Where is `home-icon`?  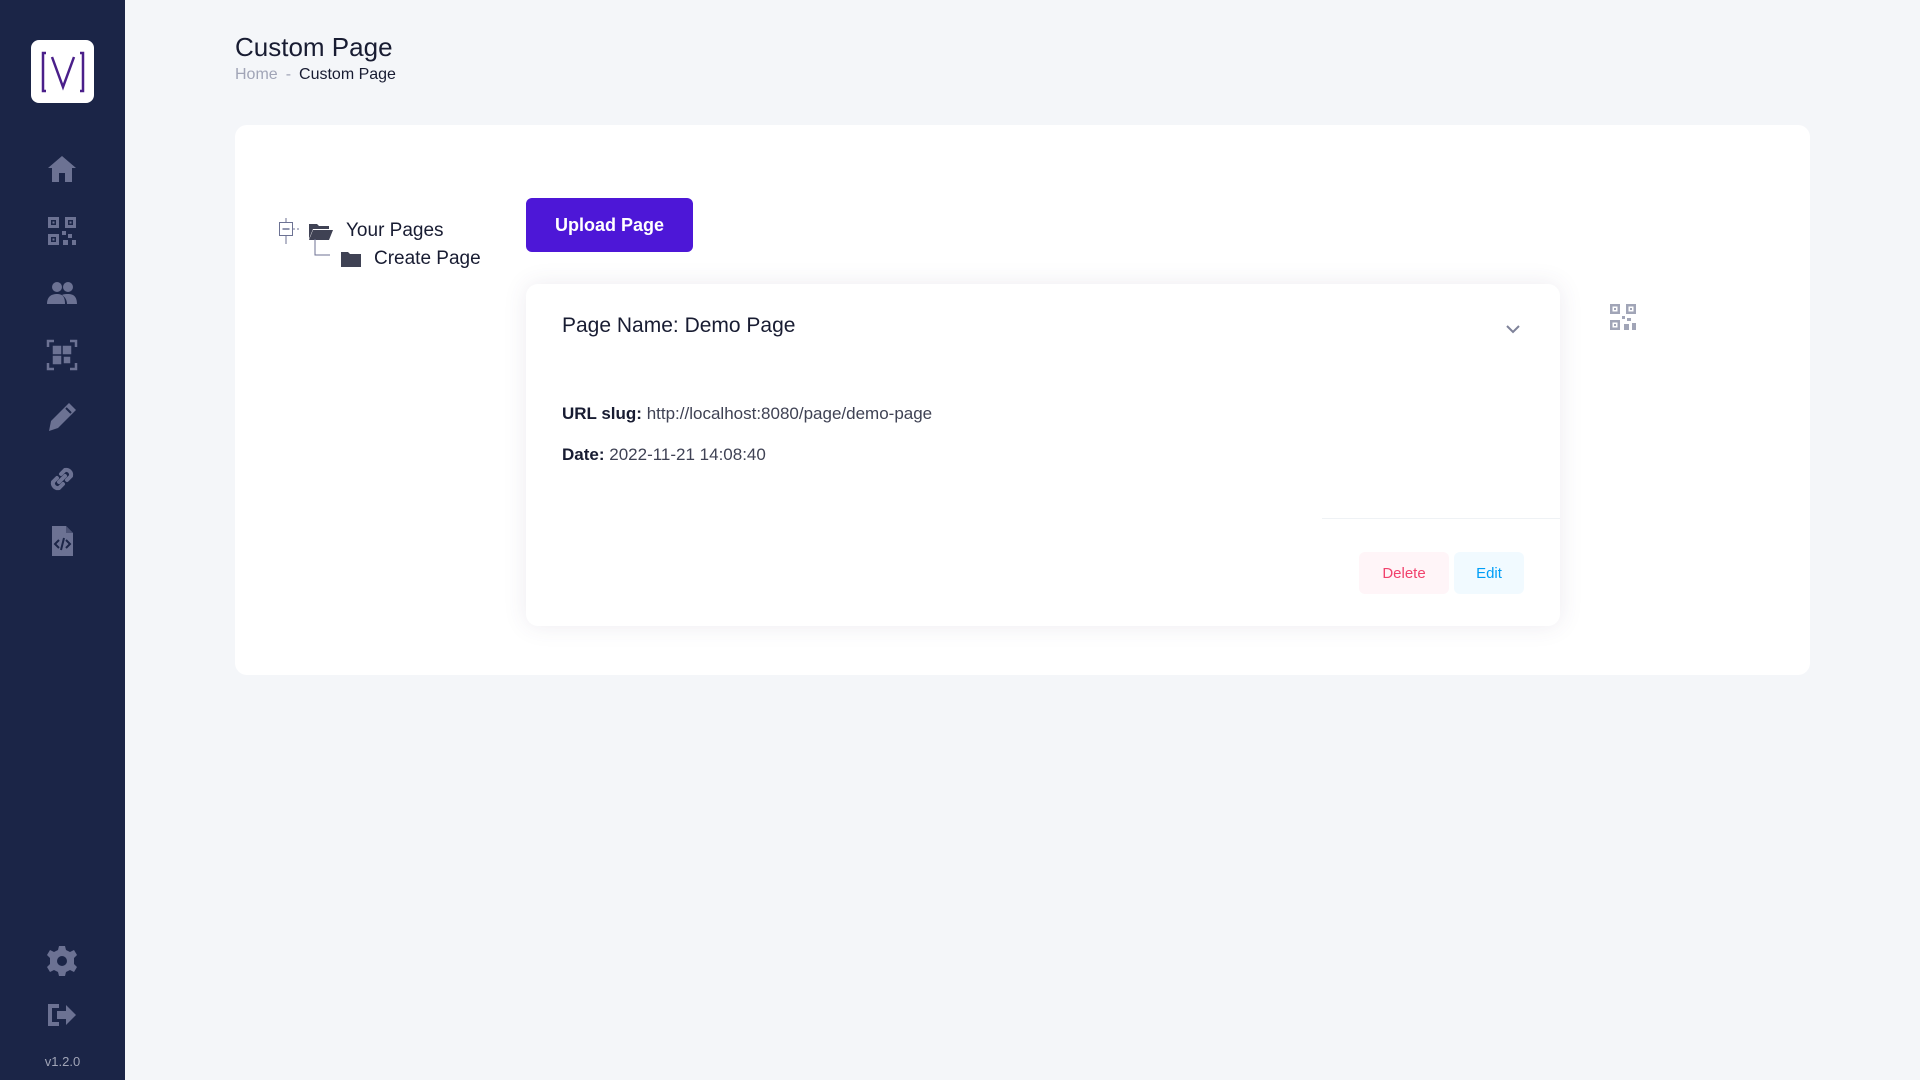 home-icon is located at coordinates (62, 169).